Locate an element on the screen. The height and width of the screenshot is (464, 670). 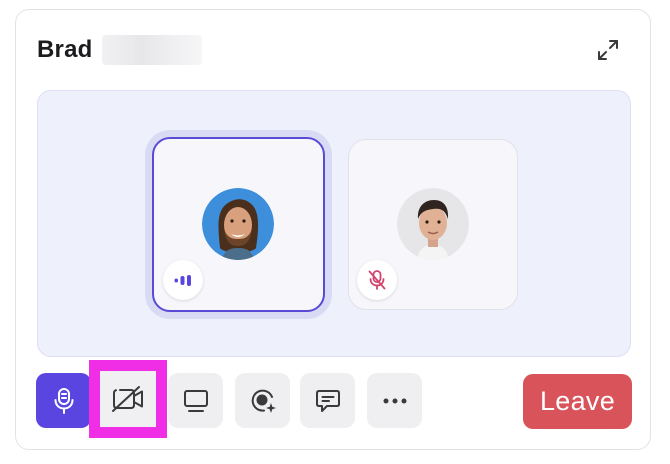
participant-tile-speaking is located at coordinates (238, 224).